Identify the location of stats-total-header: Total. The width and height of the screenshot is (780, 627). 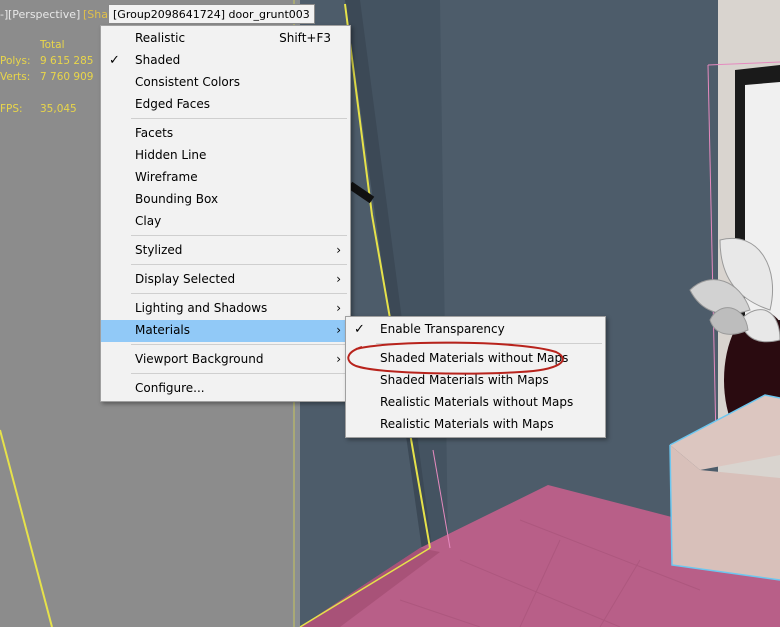
(52, 45).